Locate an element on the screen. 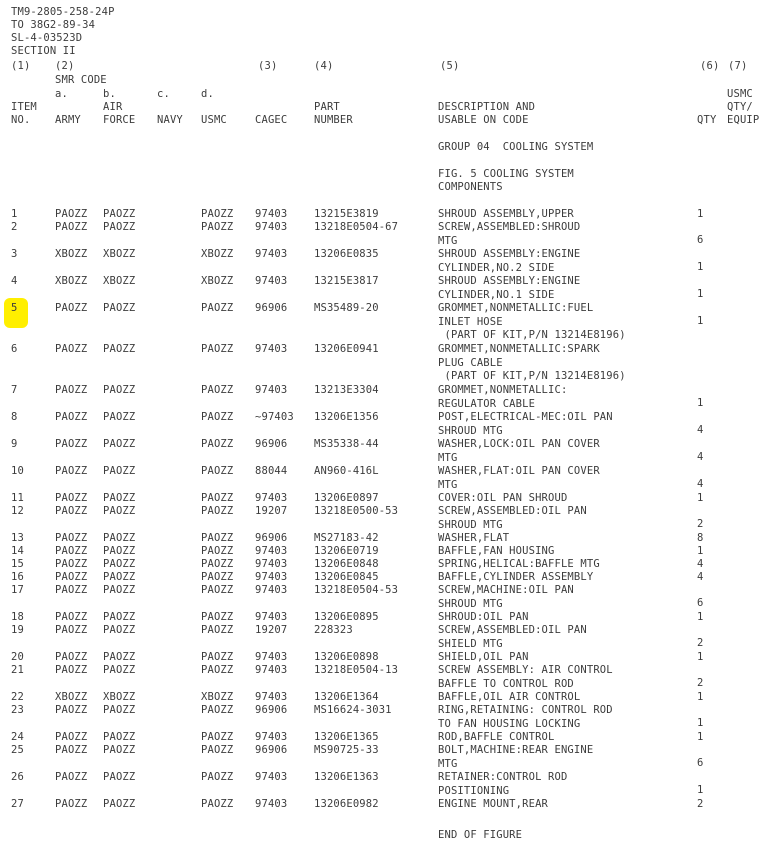 This screenshot has width=771, height=843. description-line: SCREW,ASSEMBLED:OIL PAN is located at coordinates (512, 630).